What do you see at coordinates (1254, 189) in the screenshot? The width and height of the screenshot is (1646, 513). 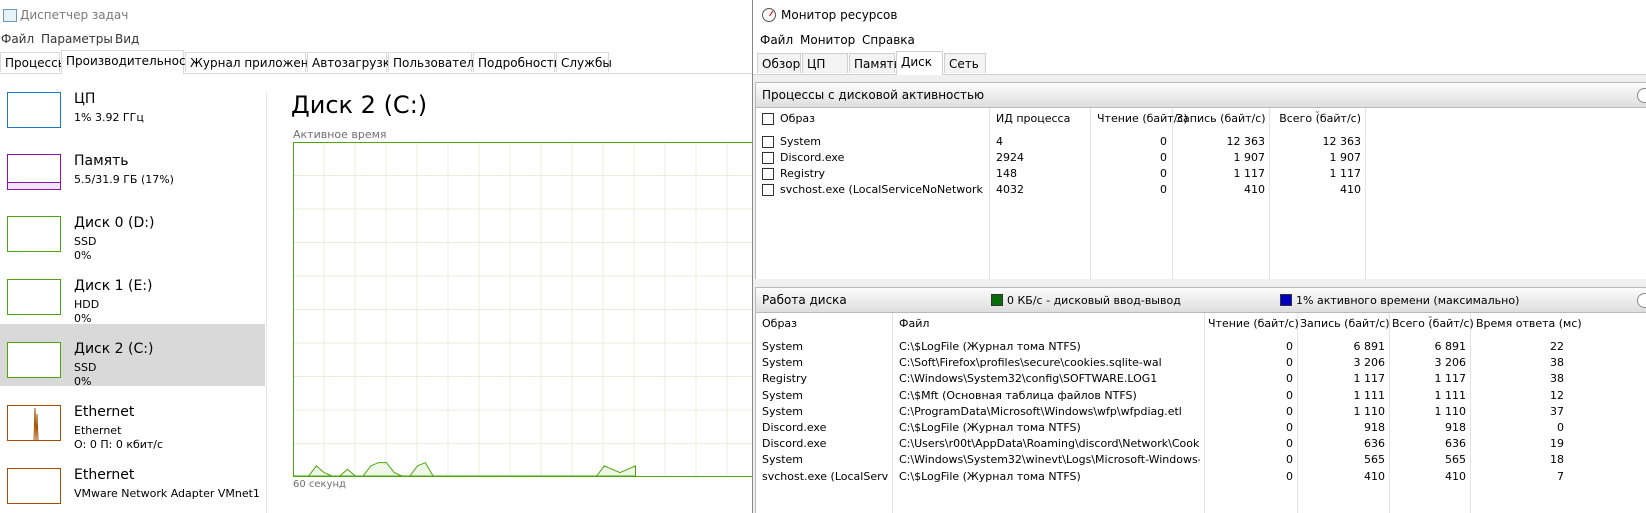 I see `cell-write: 410` at bounding box center [1254, 189].